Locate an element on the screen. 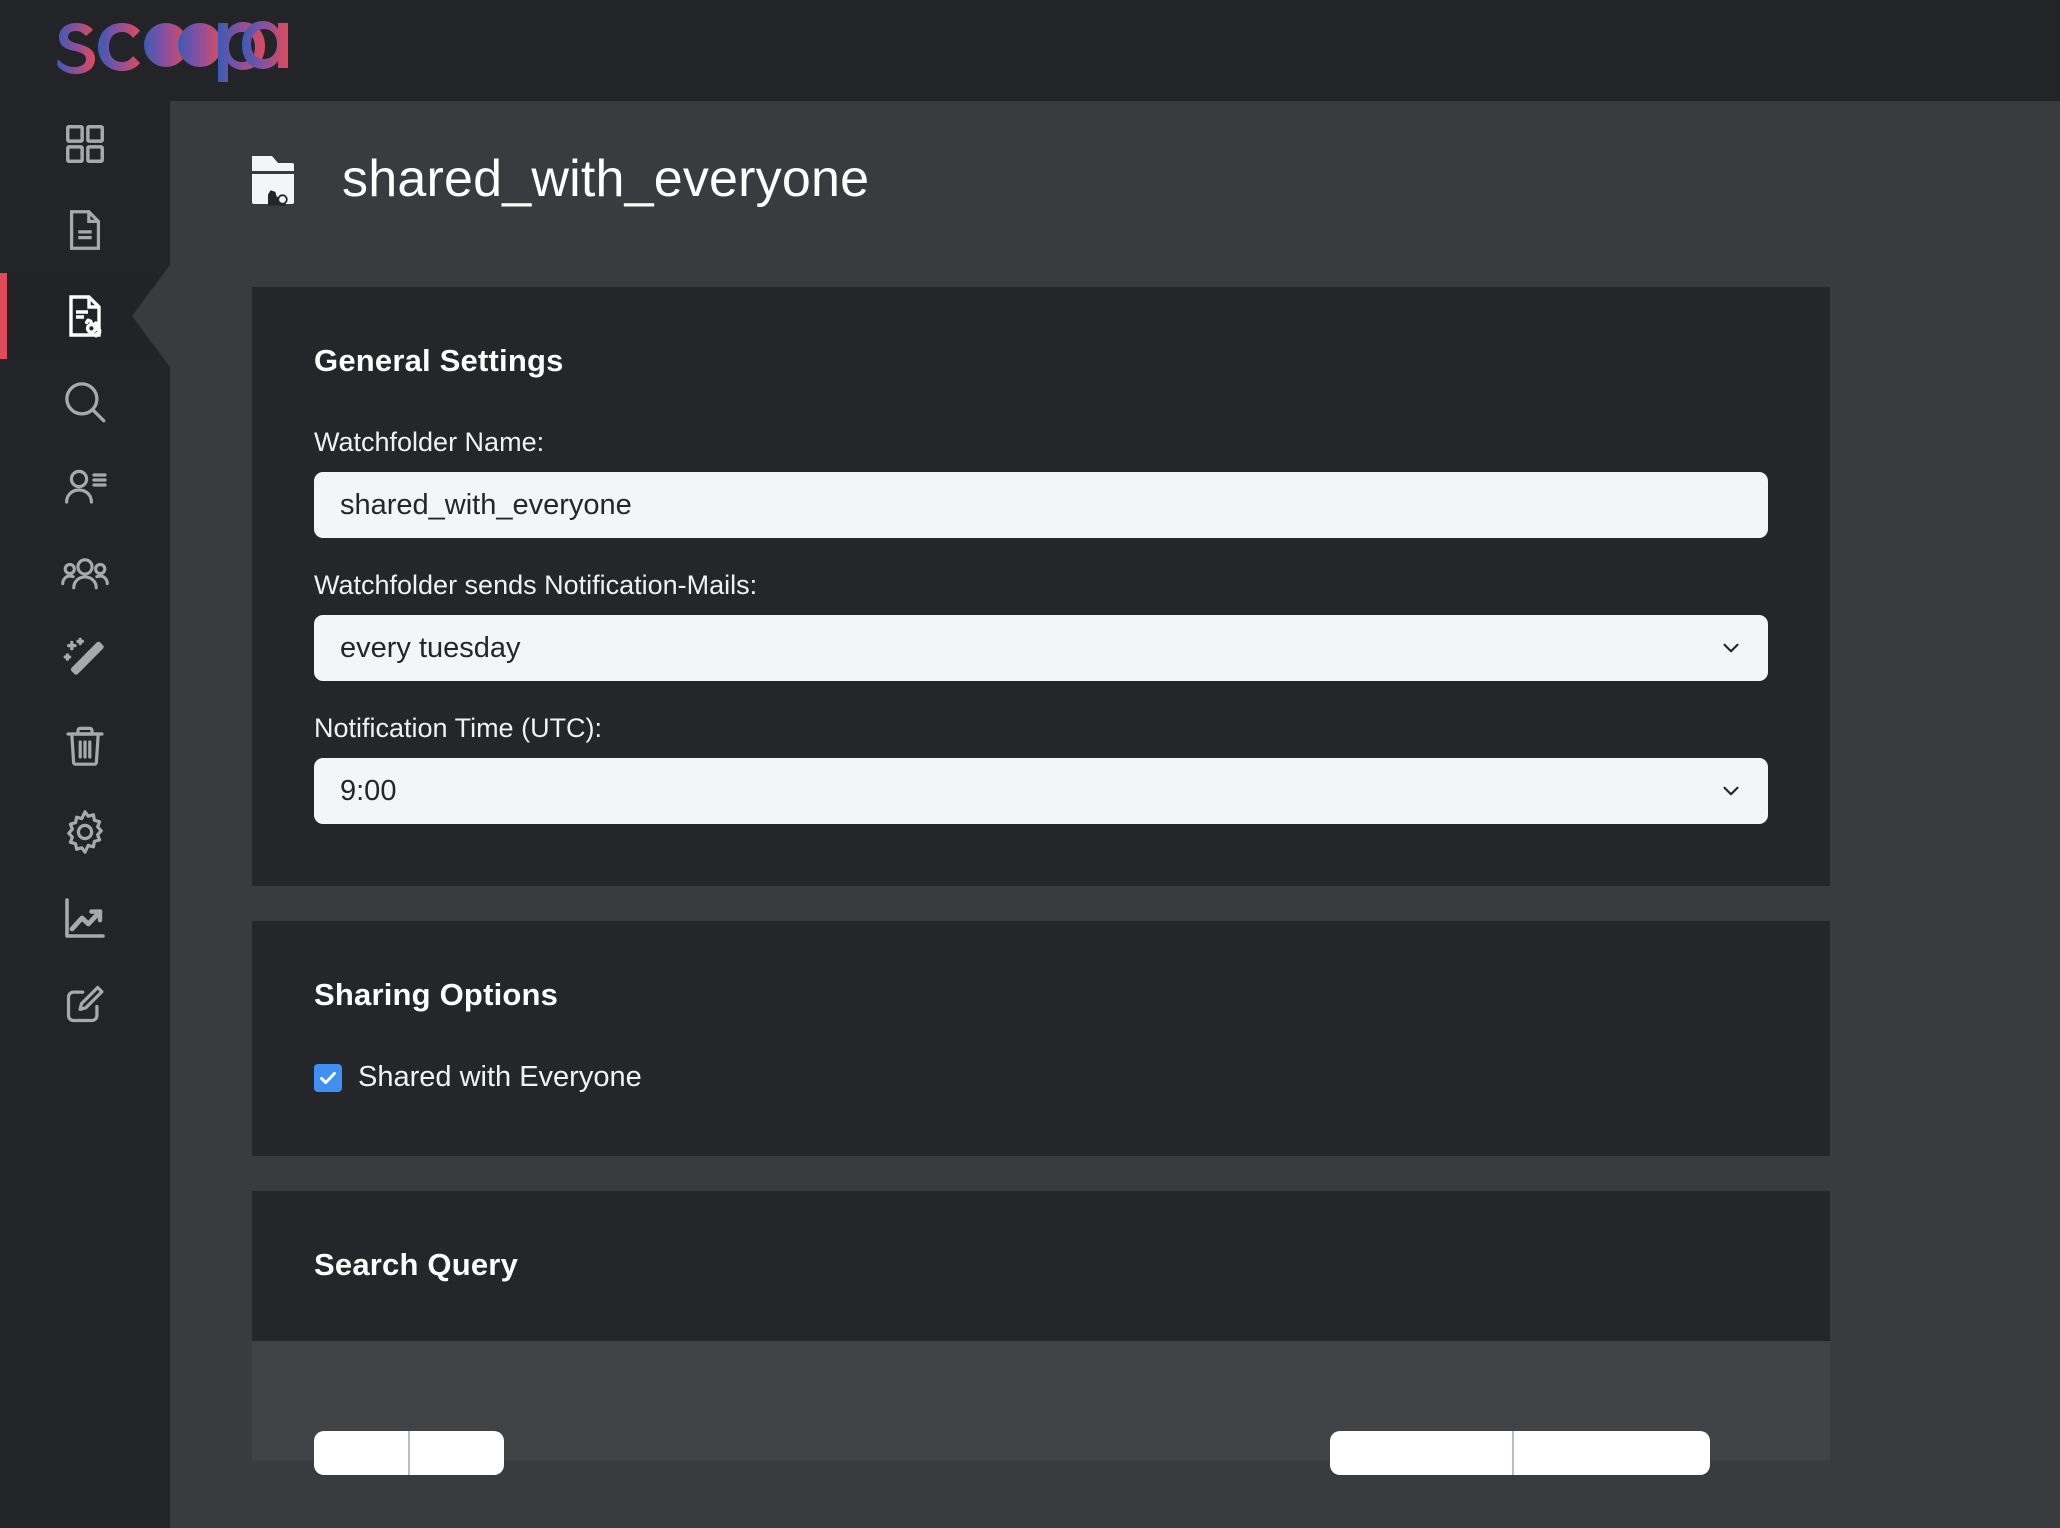  sidebar-item-dashboard is located at coordinates (85, 144).